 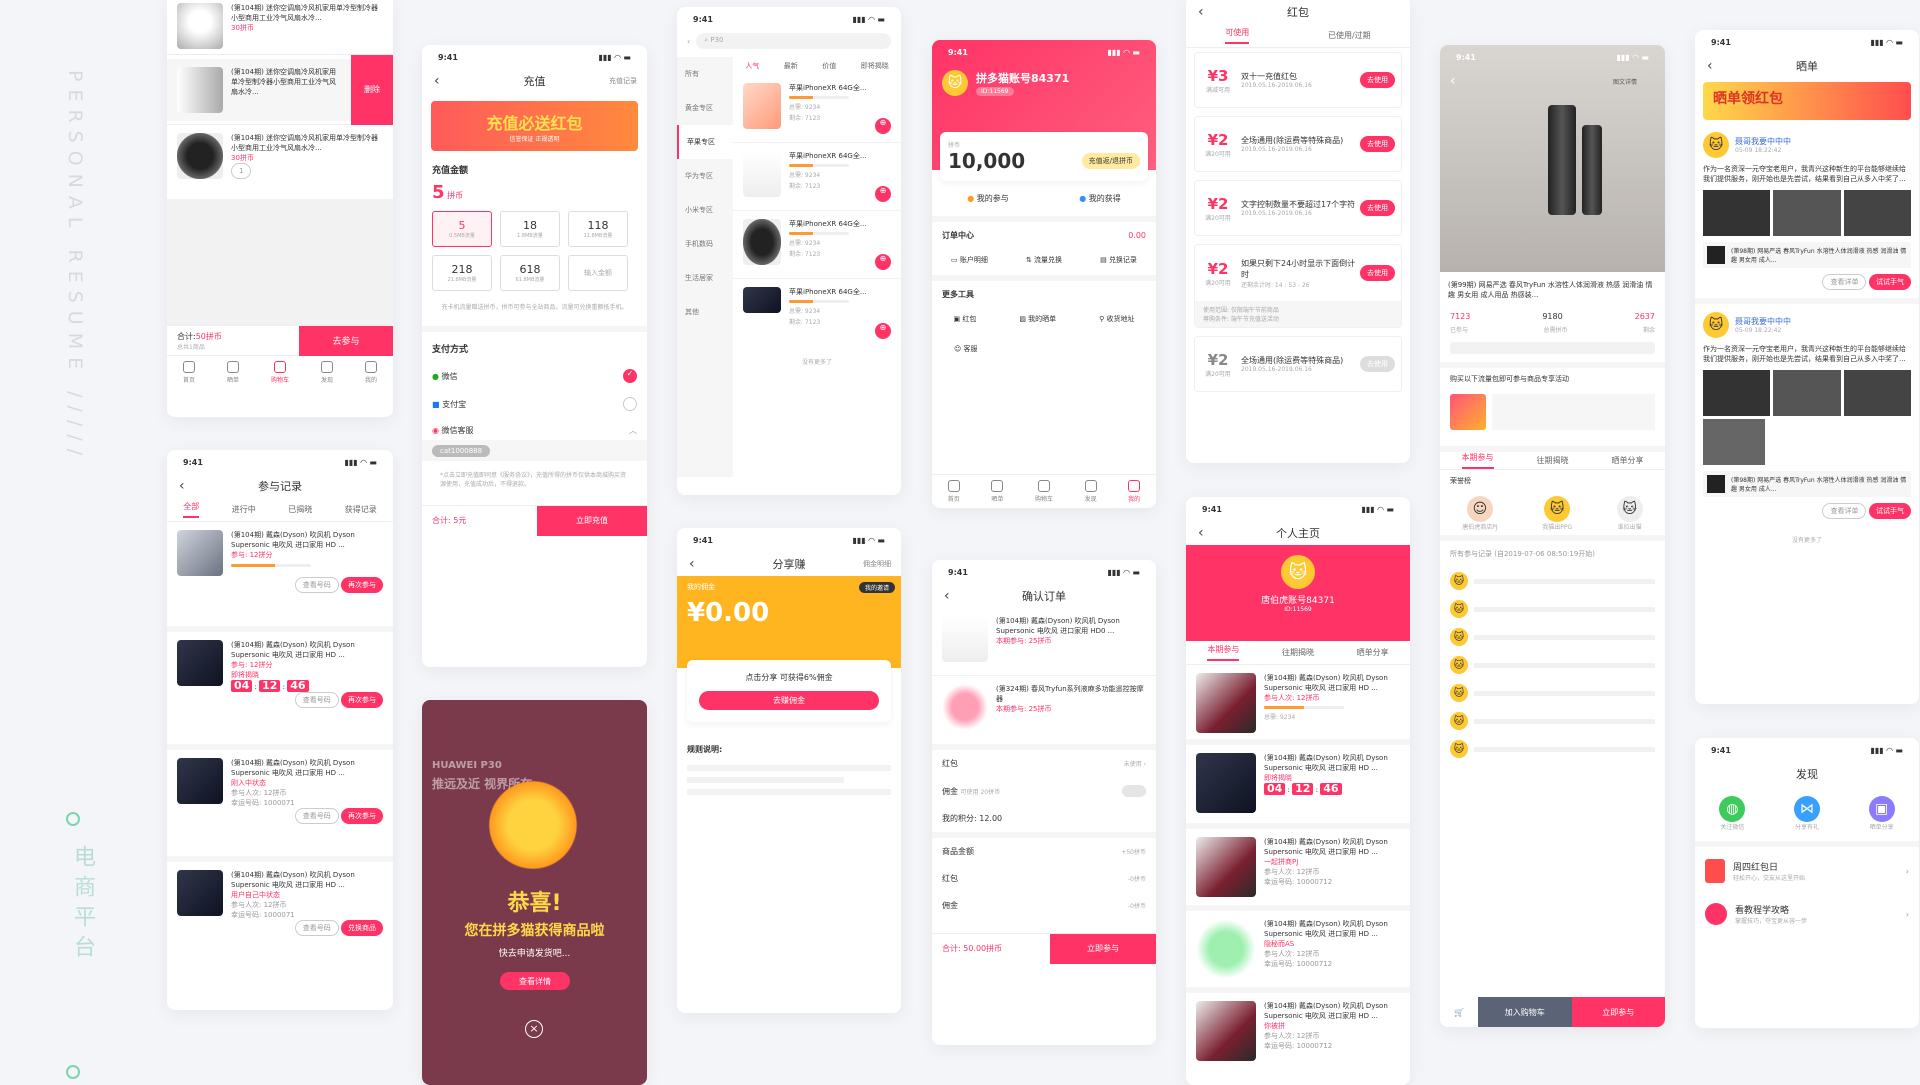 What do you see at coordinates (969, 260) in the screenshot?
I see `account-detail: ▭ 账户明细` at bounding box center [969, 260].